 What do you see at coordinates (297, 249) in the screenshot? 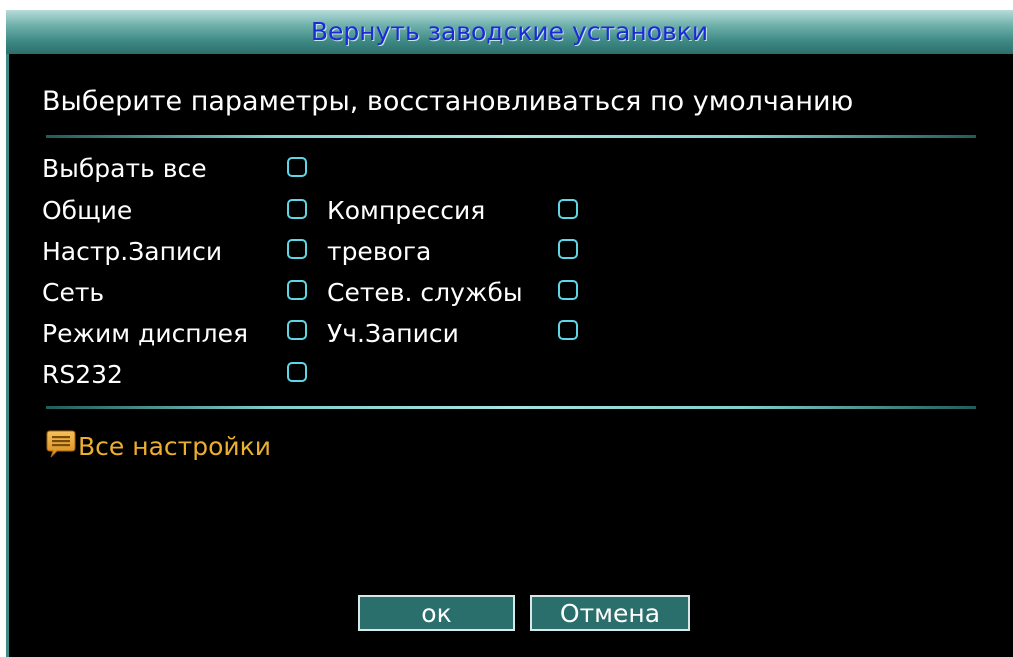
I see `record-config-checkbox` at bounding box center [297, 249].